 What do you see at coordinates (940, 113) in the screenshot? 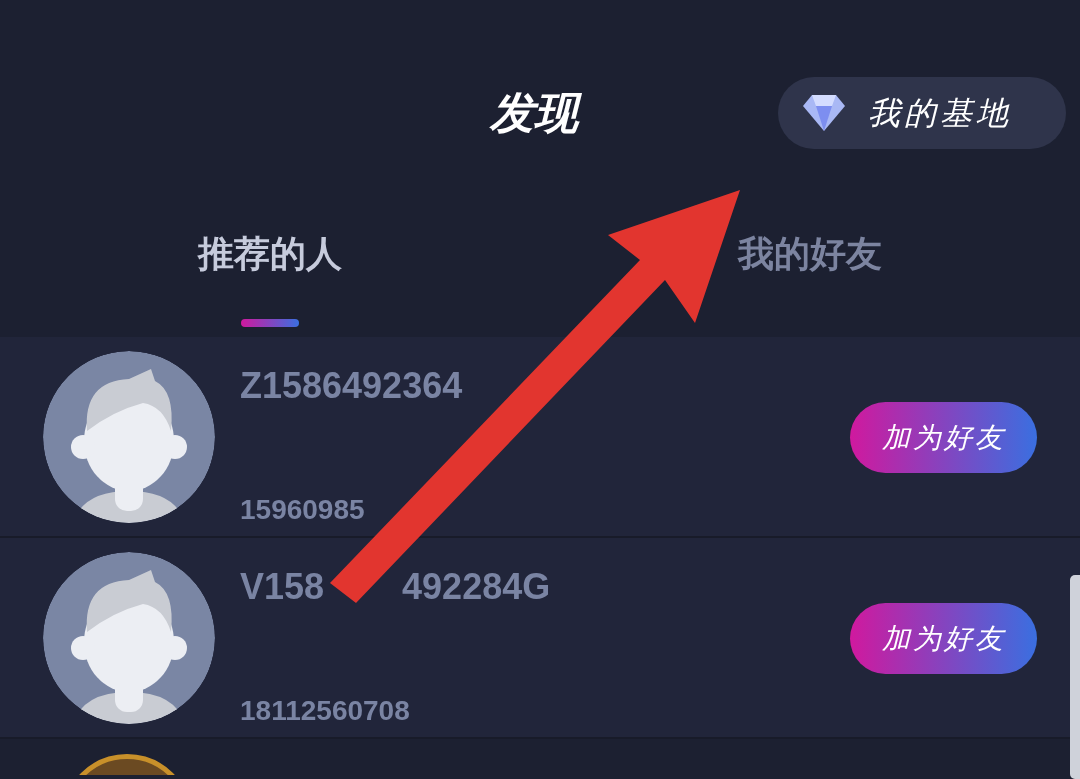
I see `base-button-label: 我的基地` at bounding box center [940, 113].